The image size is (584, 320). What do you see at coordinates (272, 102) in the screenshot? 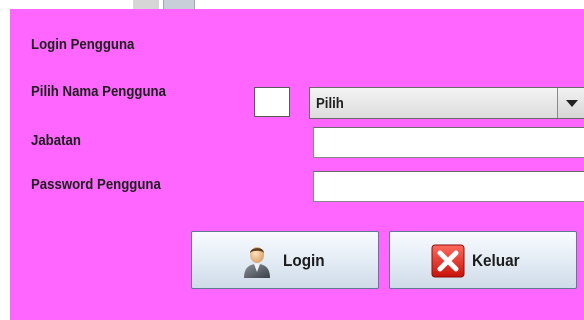
I see `username-checkbox` at bounding box center [272, 102].